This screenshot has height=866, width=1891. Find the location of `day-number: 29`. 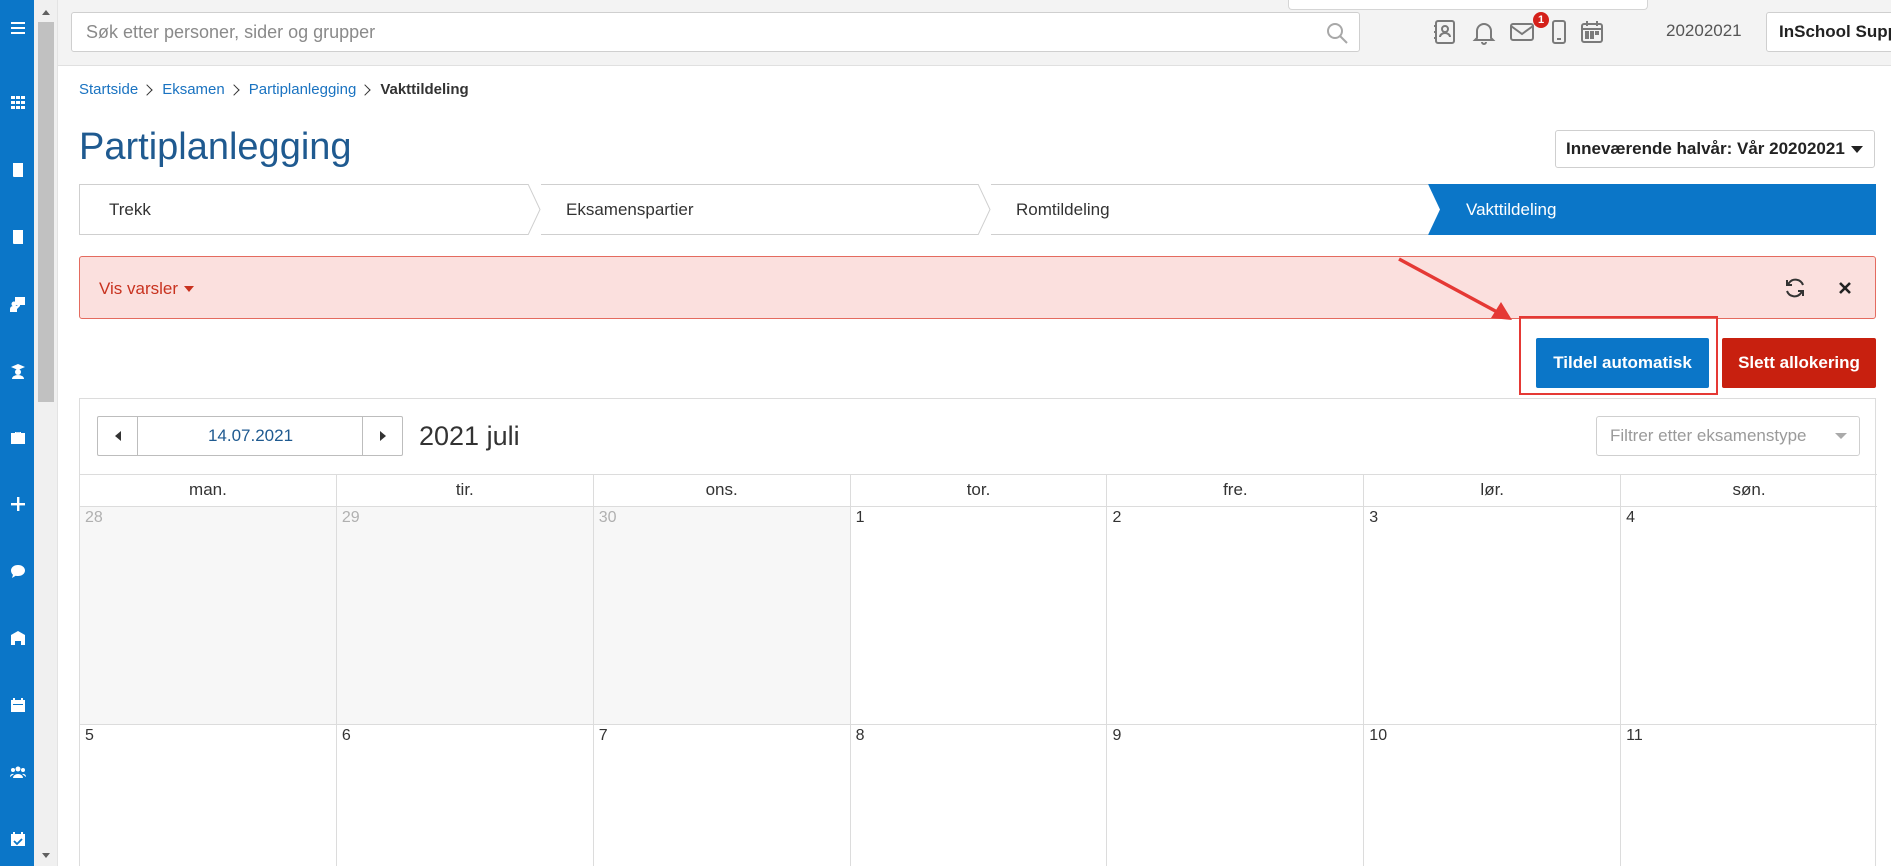

day-number: 29 is located at coordinates (350, 517).